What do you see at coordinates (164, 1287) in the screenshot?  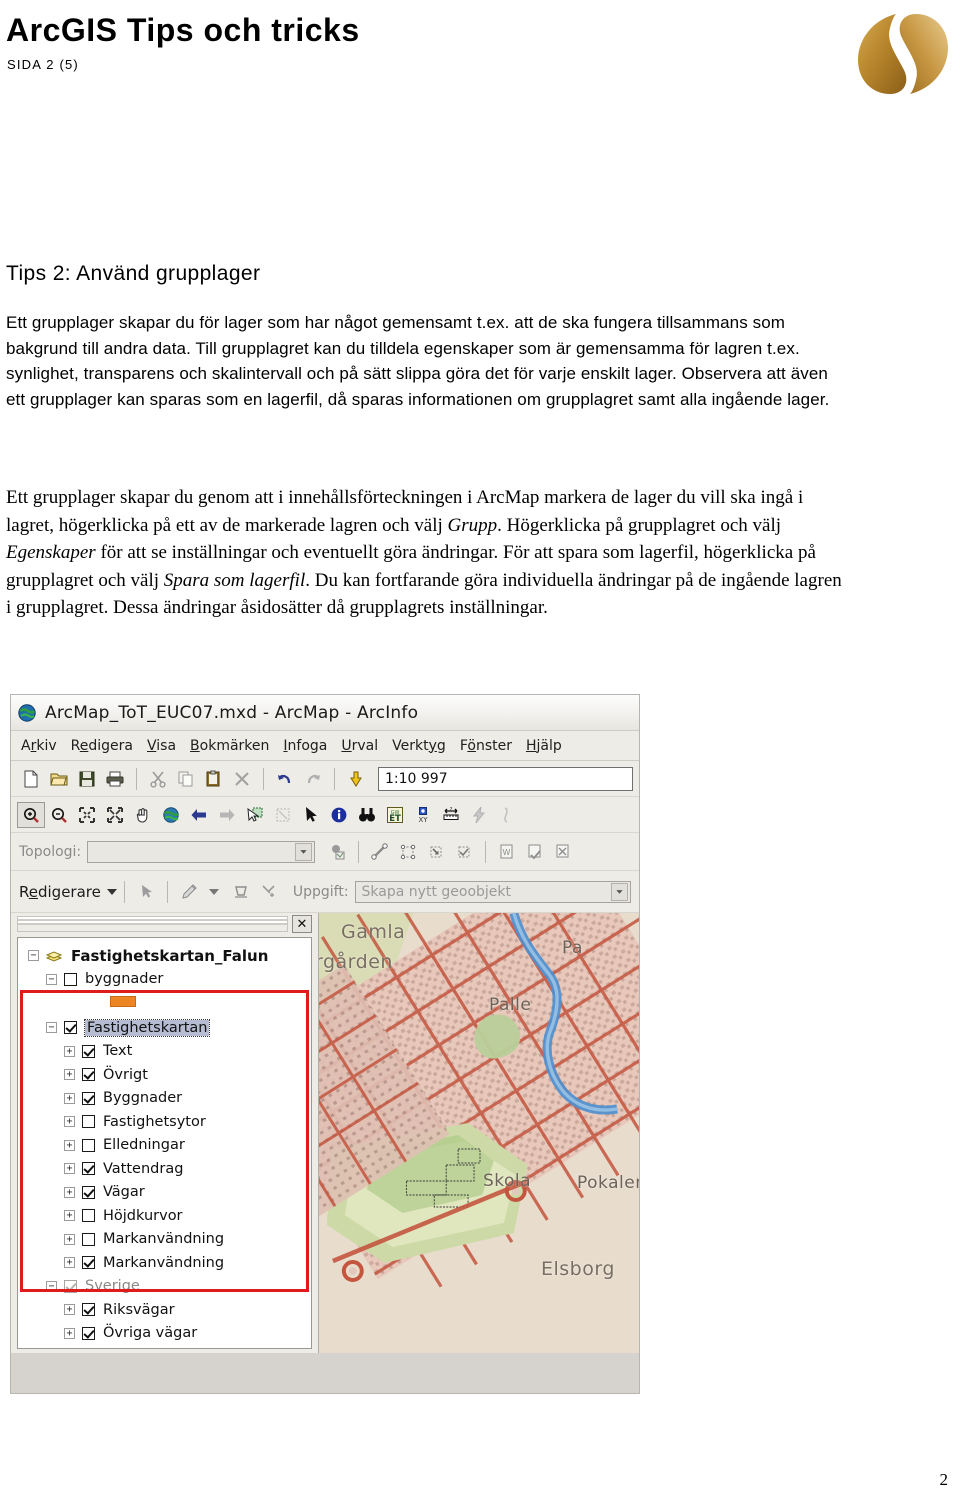 I see `group-layer-sverige: − Sverige` at bounding box center [164, 1287].